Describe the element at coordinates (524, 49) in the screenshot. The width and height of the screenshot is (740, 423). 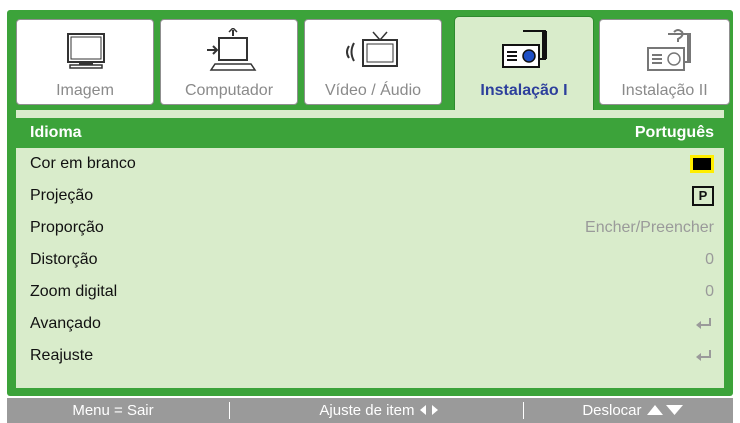
I see `projector-icon` at that location.